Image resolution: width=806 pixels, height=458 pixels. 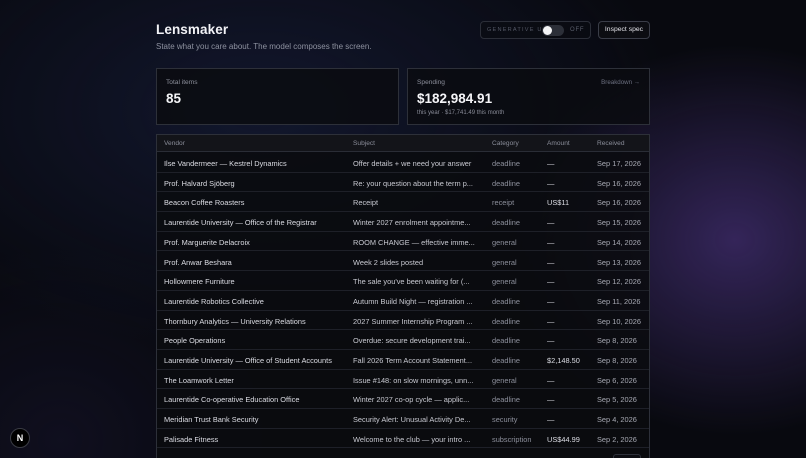 What do you see at coordinates (199, 282) in the screenshot?
I see `cell-vendor: Hollowmere Furniture` at bounding box center [199, 282].